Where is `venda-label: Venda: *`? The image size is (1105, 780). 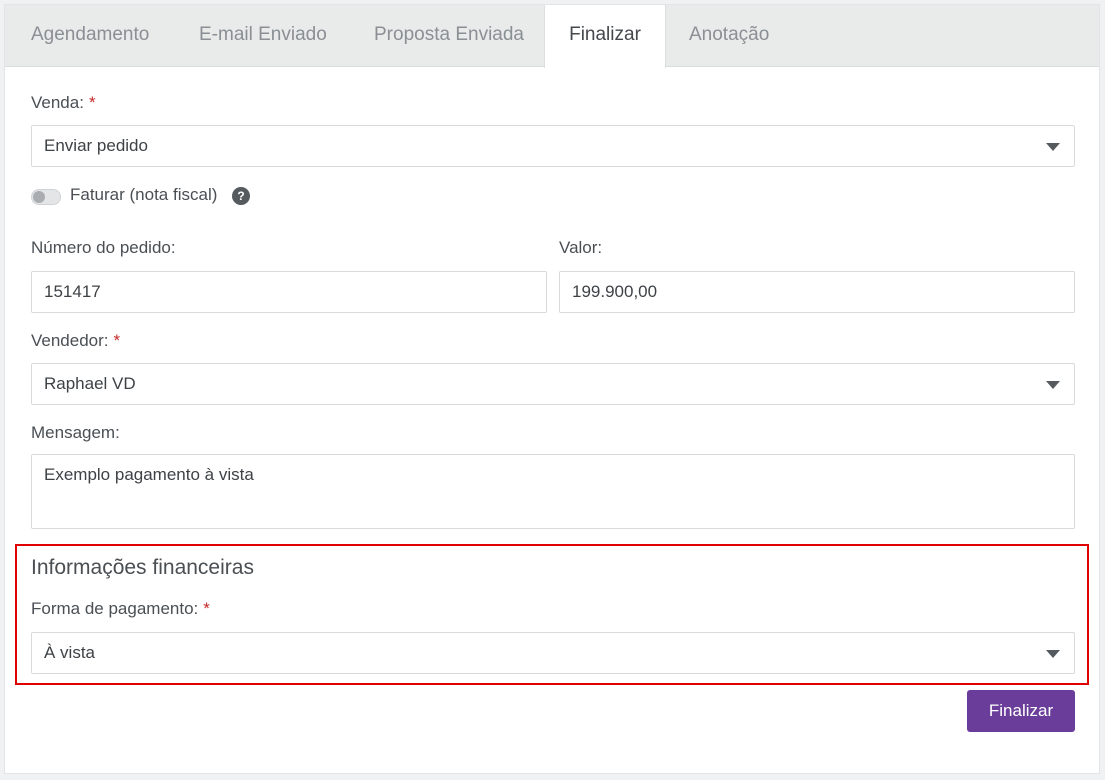
venda-label: Venda: * is located at coordinates (63, 103).